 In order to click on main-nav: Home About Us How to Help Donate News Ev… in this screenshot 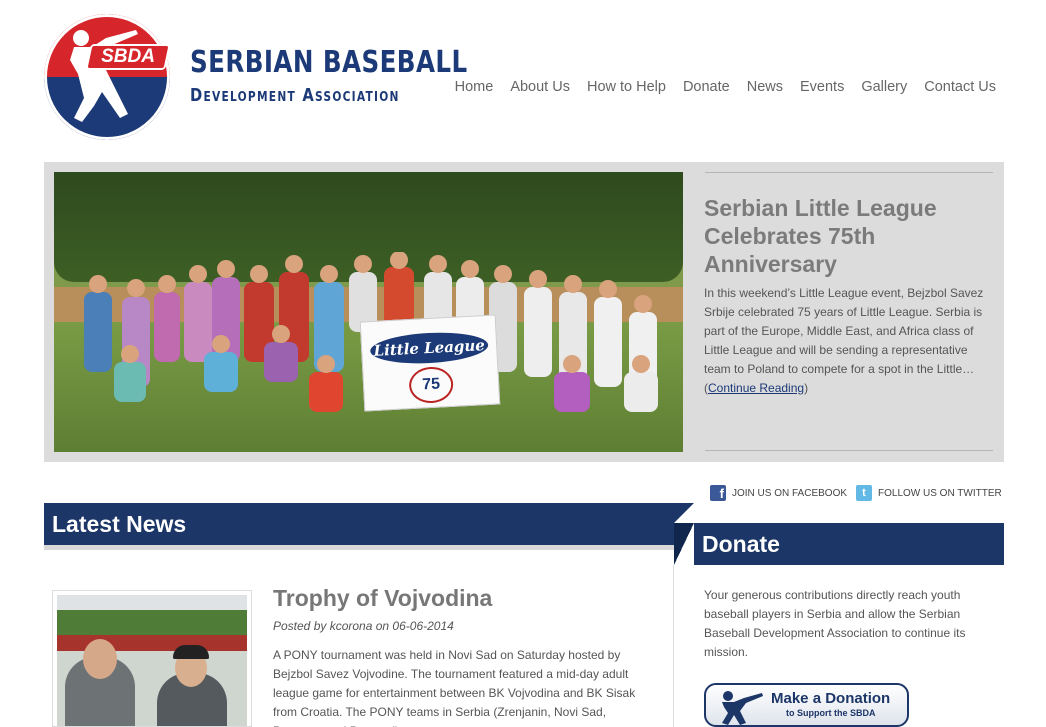, I will do `click(725, 87)`.